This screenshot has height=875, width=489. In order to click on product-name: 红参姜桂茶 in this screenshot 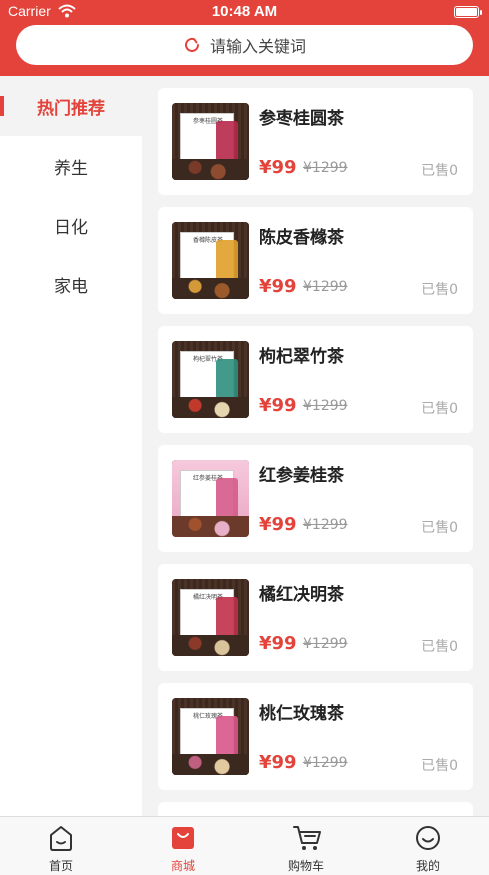, I will do `click(301, 476)`.